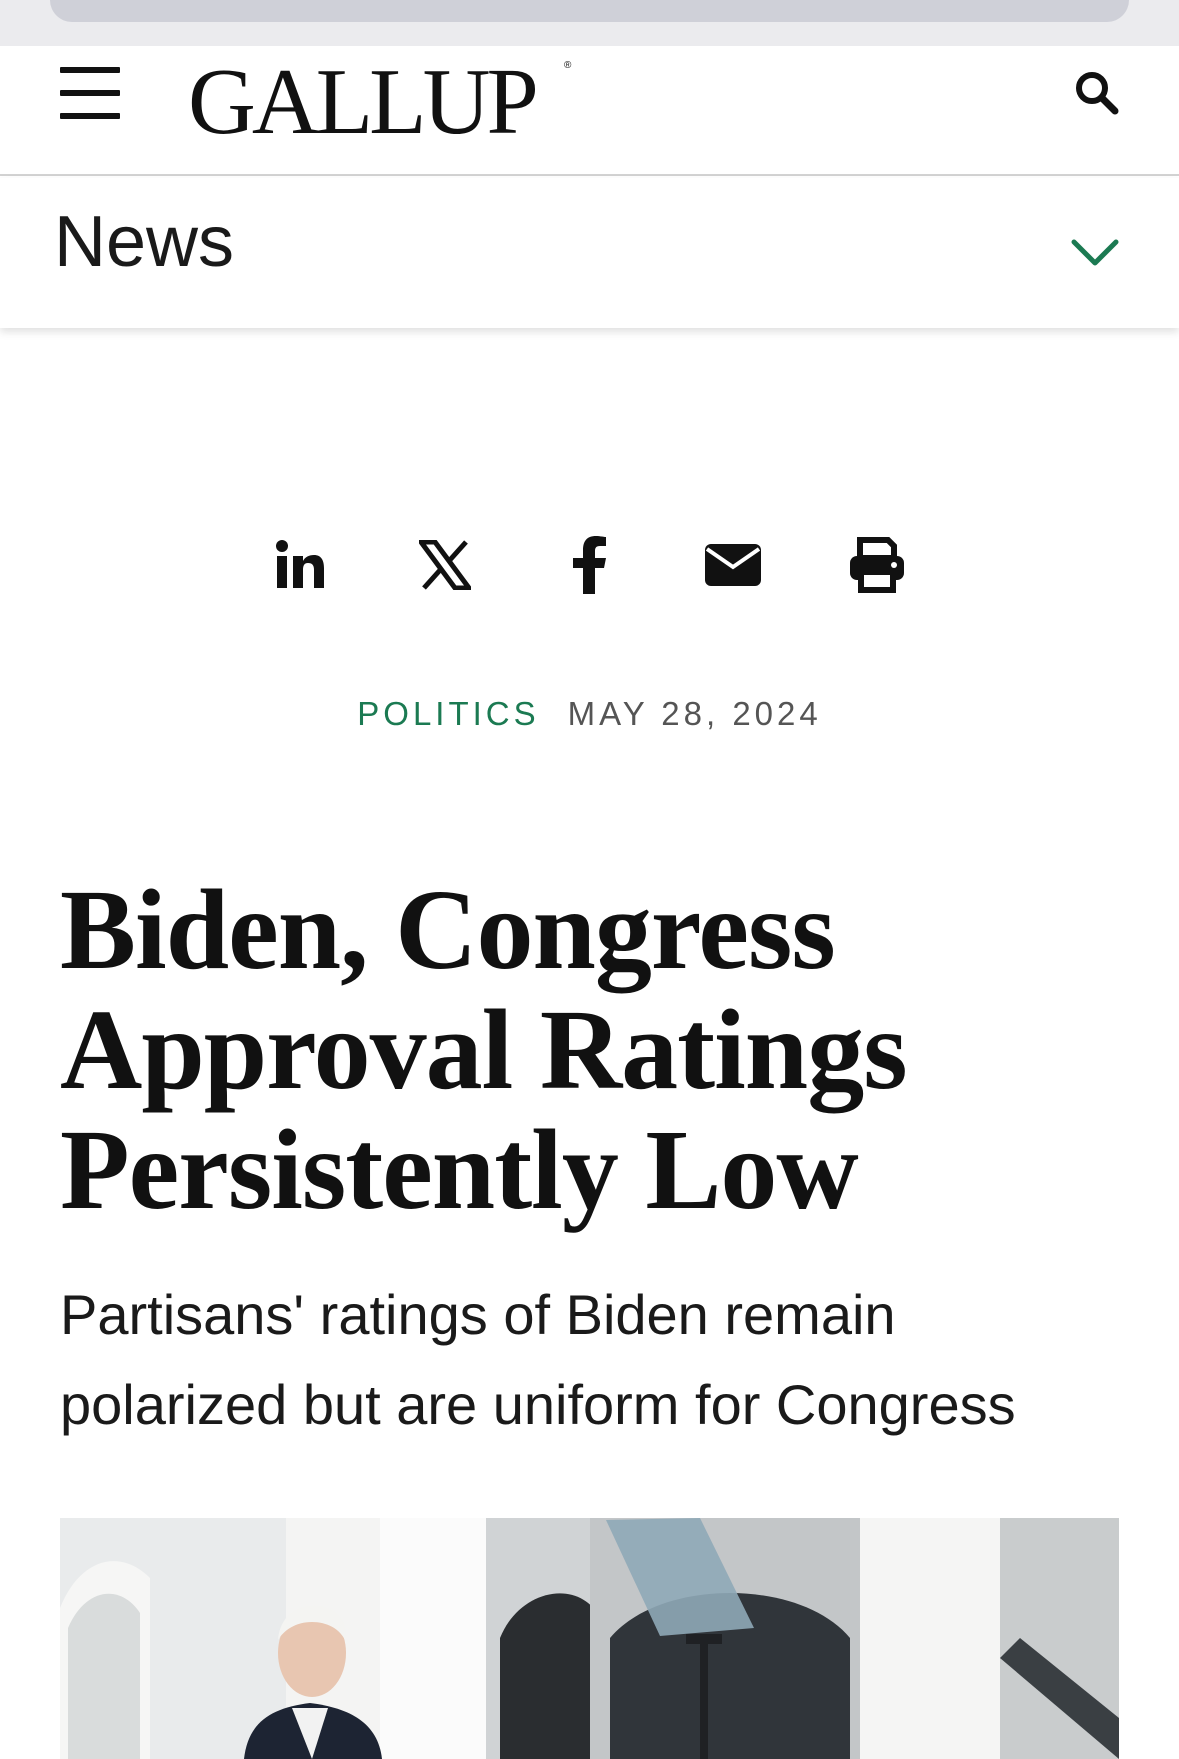 The height and width of the screenshot is (1759, 1179). I want to click on email-icon, so click(733, 565).